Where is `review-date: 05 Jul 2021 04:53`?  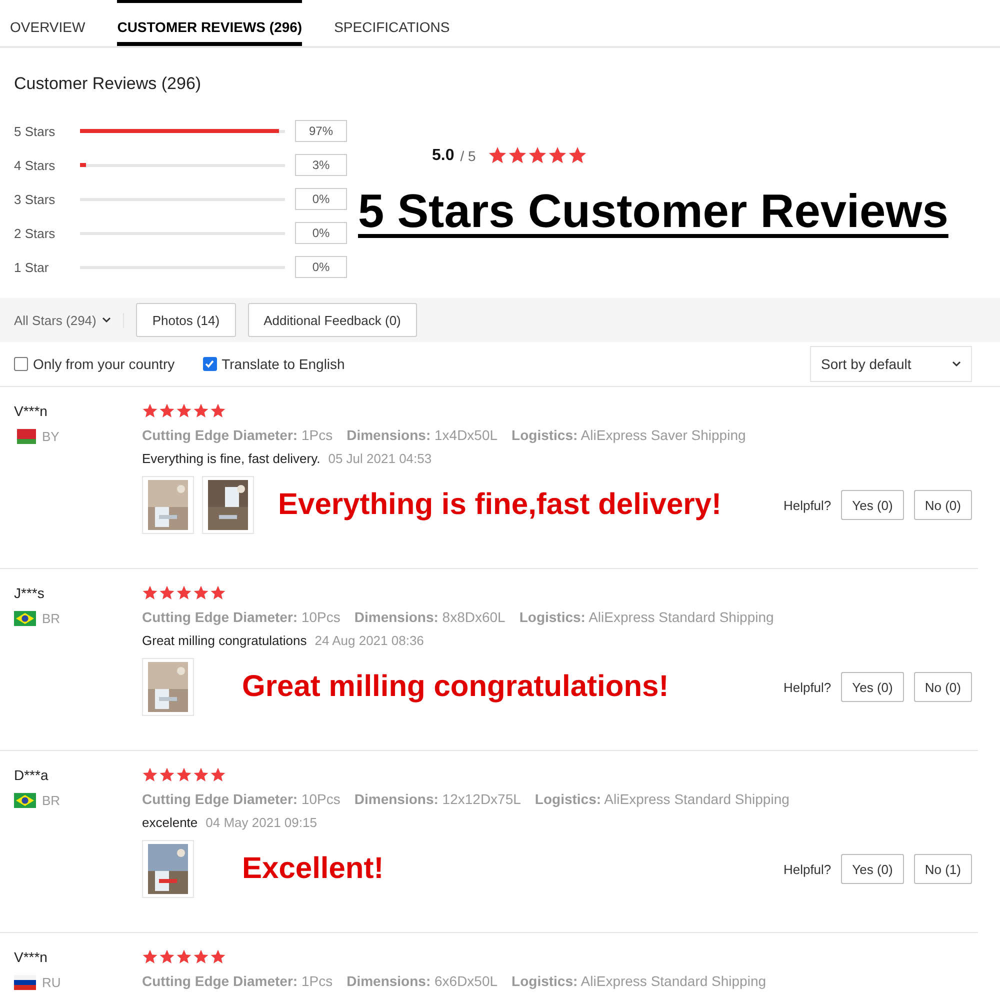
review-date: 05 Jul 2021 04:53 is located at coordinates (380, 458).